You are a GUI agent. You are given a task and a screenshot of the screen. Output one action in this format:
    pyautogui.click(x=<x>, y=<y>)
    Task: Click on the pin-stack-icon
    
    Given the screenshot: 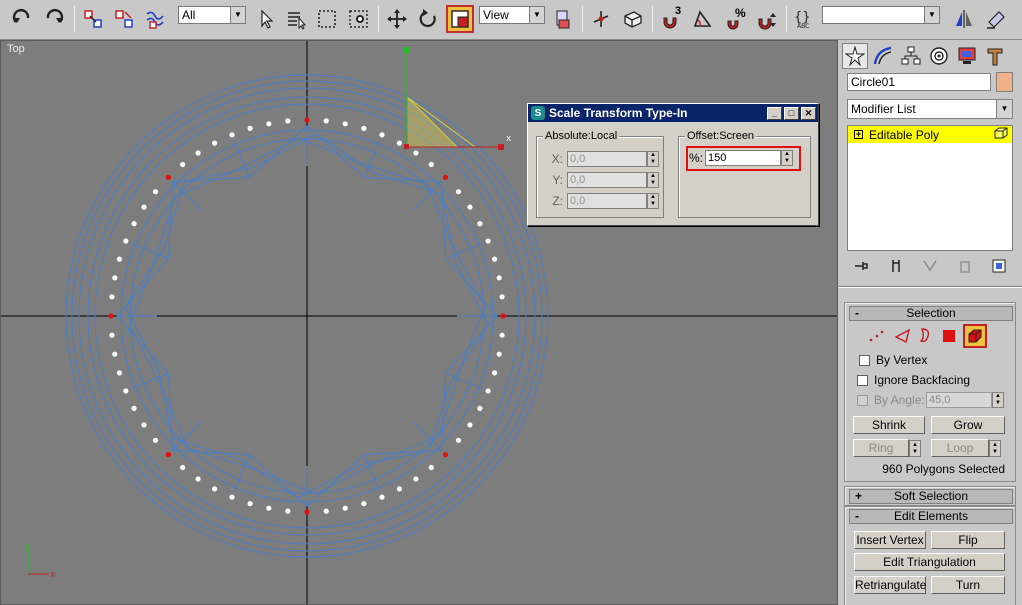 What is the action you would take?
    pyautogui.click(x=861, y=267)
    